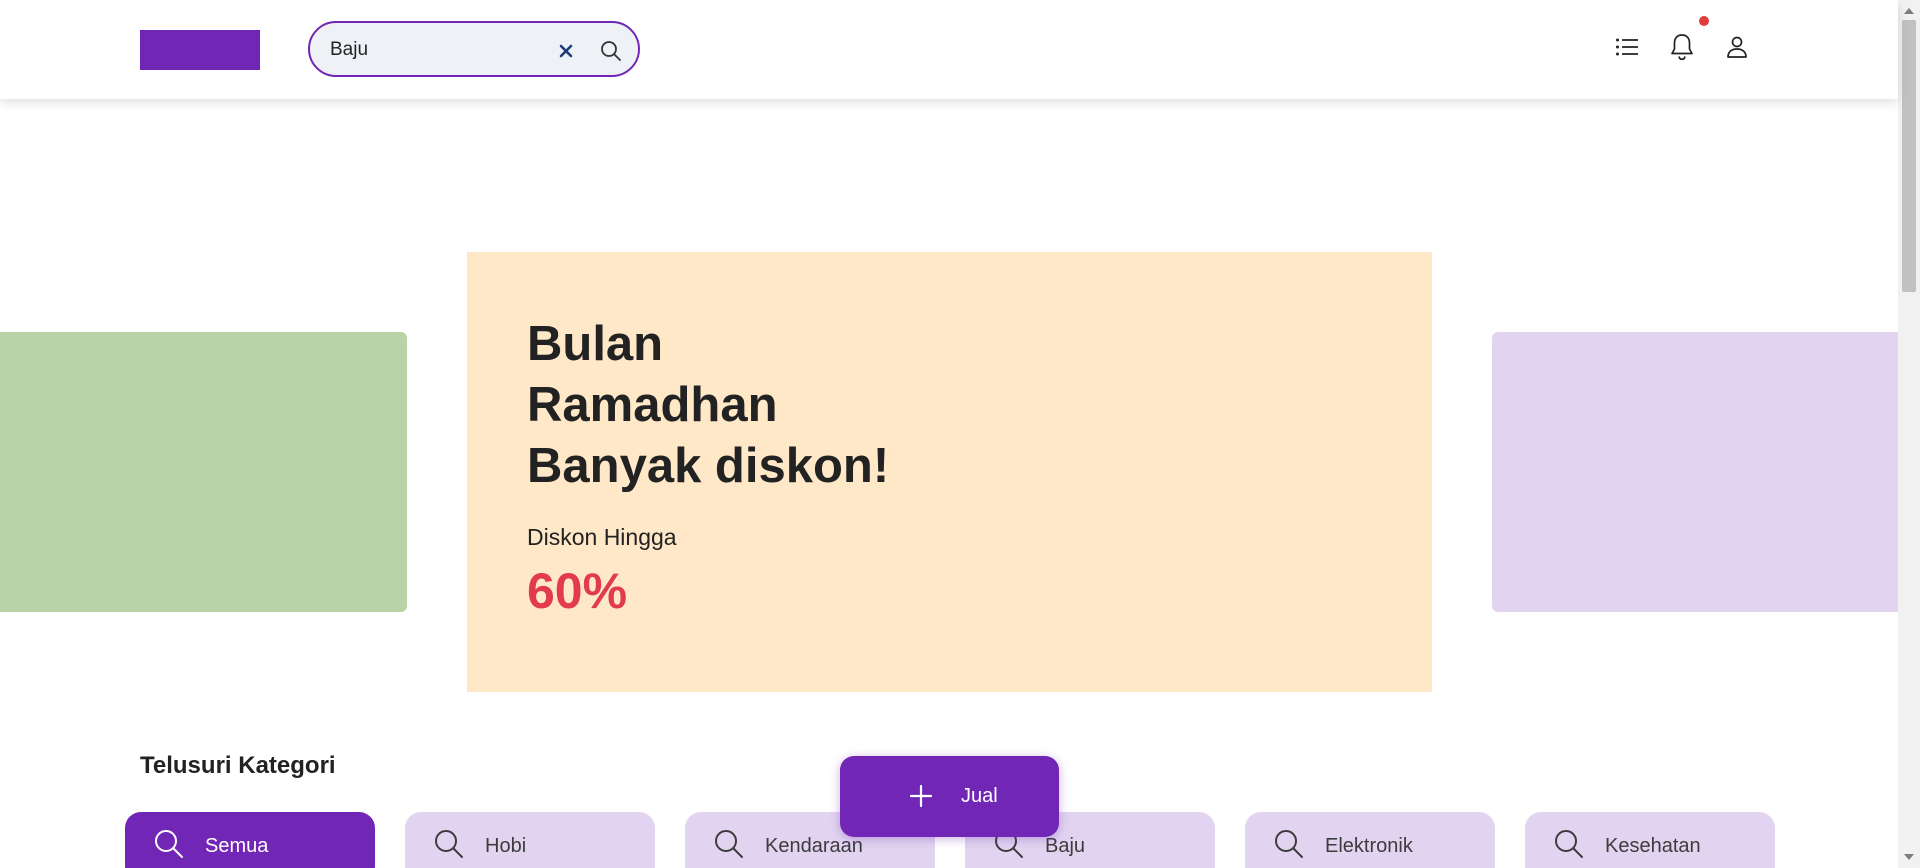  What do you see at coordinates (949, 796) in the screenshot?
I see `sell-button: Jual` at bounding box center [949, 796].